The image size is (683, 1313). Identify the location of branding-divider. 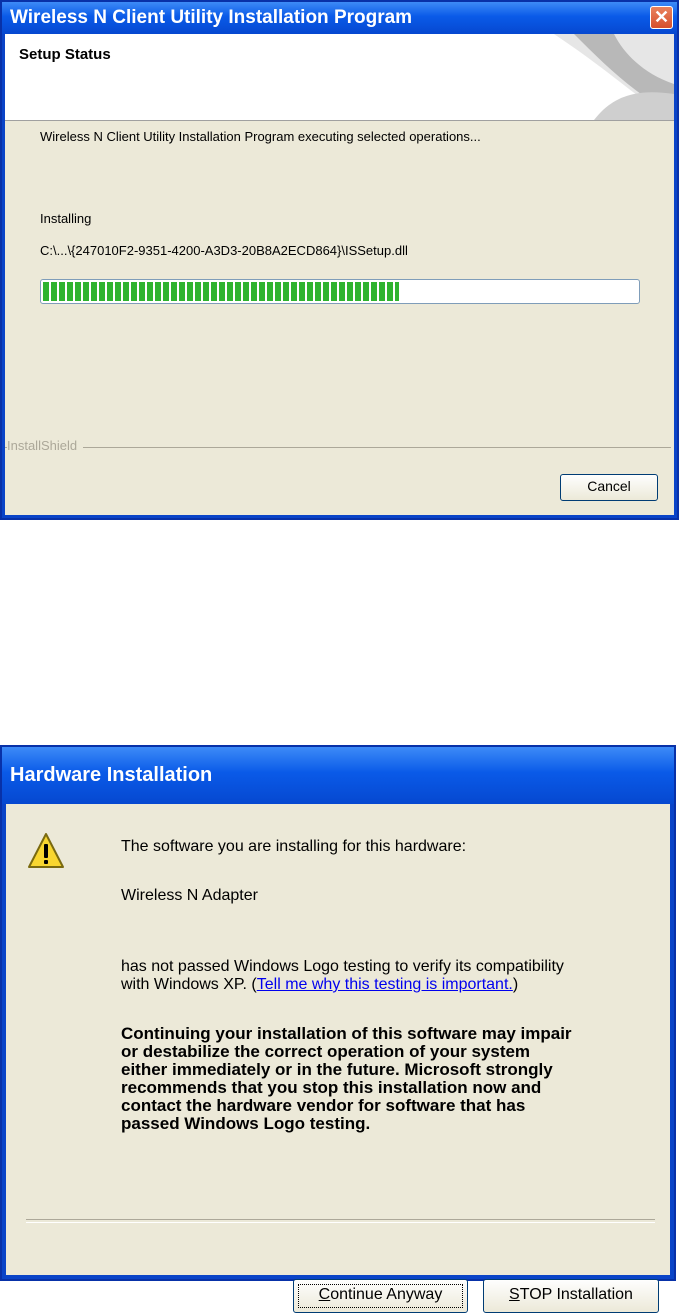
(338, 447).